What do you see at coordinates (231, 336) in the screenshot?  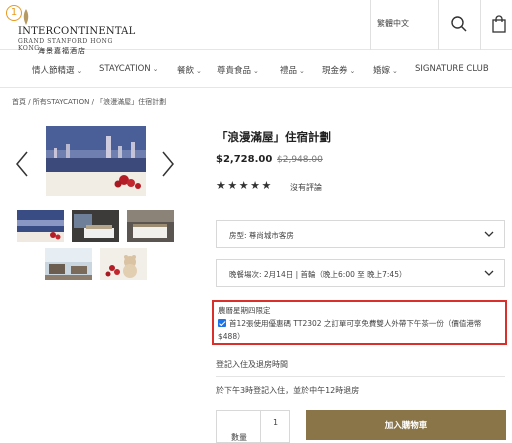 I see `promo-text-continued: $488）` at bounding box center [231, 336].